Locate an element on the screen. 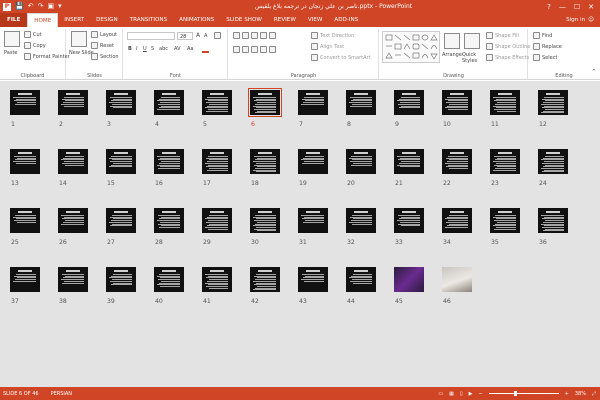 This screenshot has width=600, height=400. font-size-box: 28 is located at coordinates (185, 36).